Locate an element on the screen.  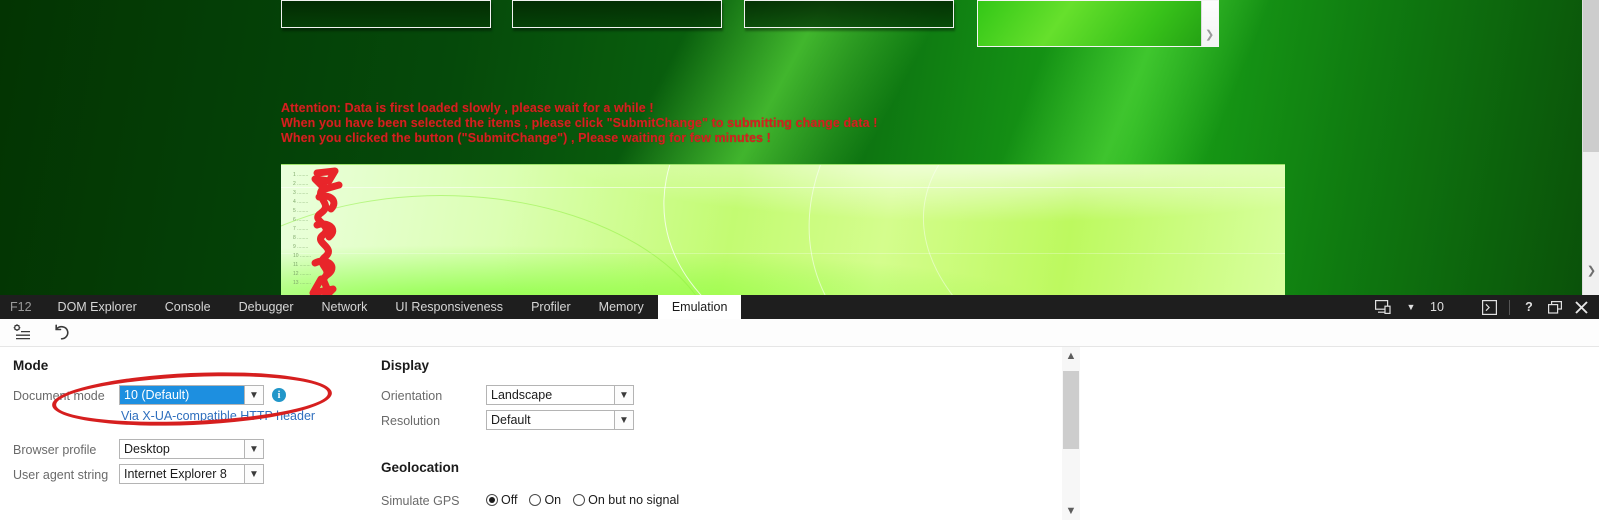
radio-gps-no-signal: On but no signal is located at coordinates (626, 500).